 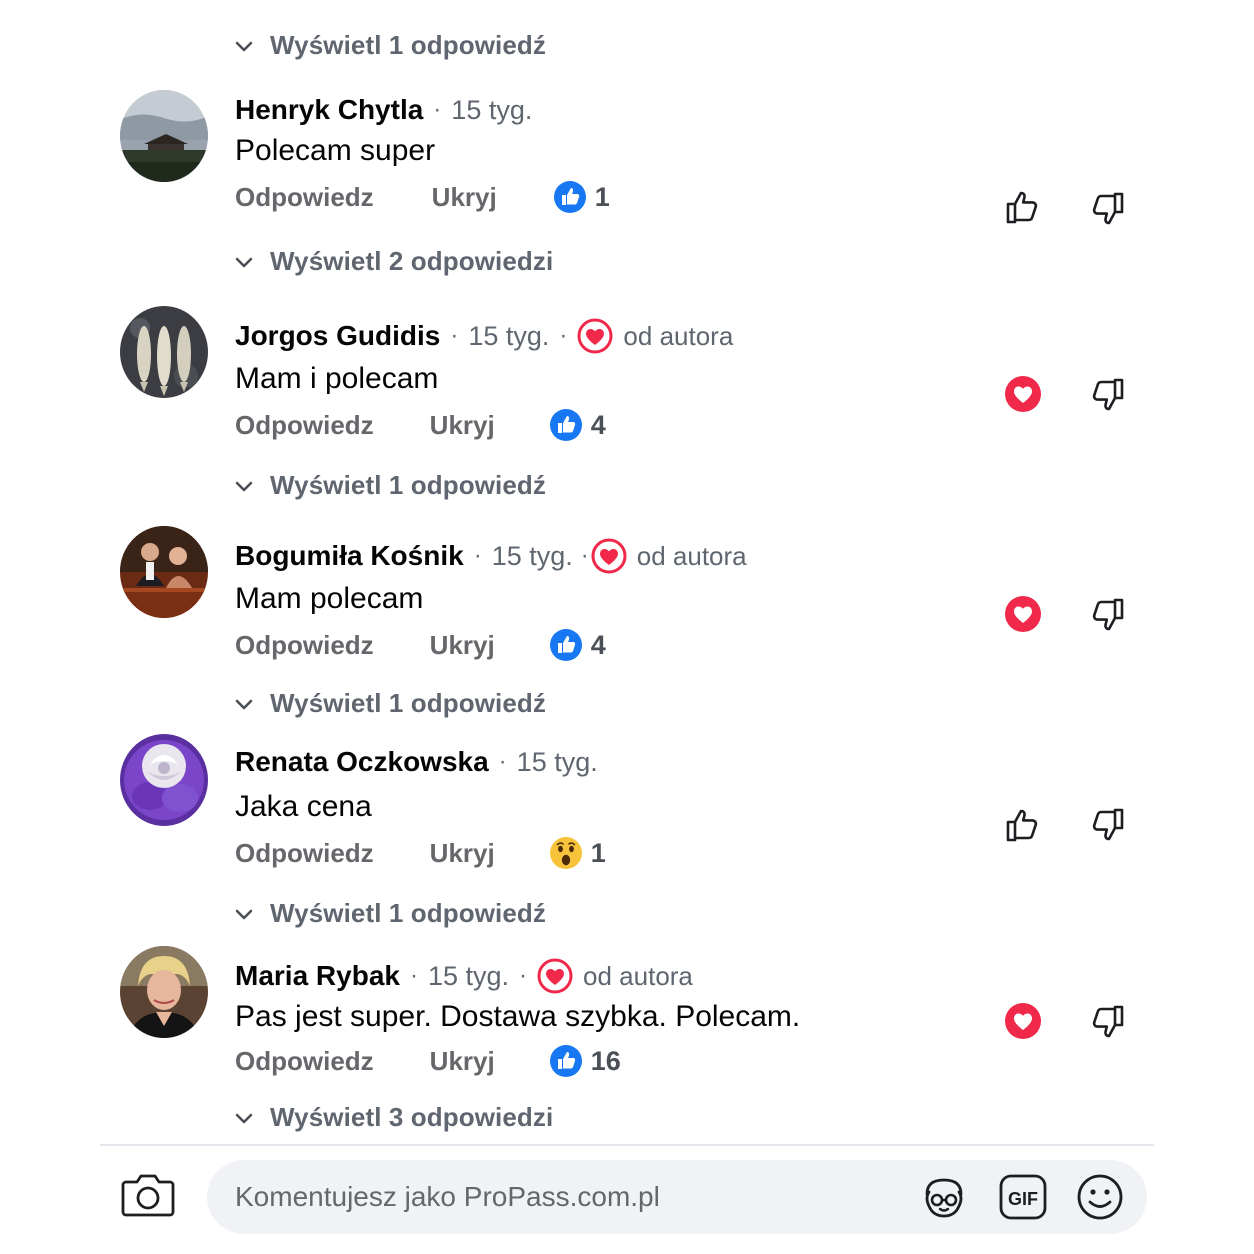 I want to click on camera-icon, so click(x=148, y=1195).